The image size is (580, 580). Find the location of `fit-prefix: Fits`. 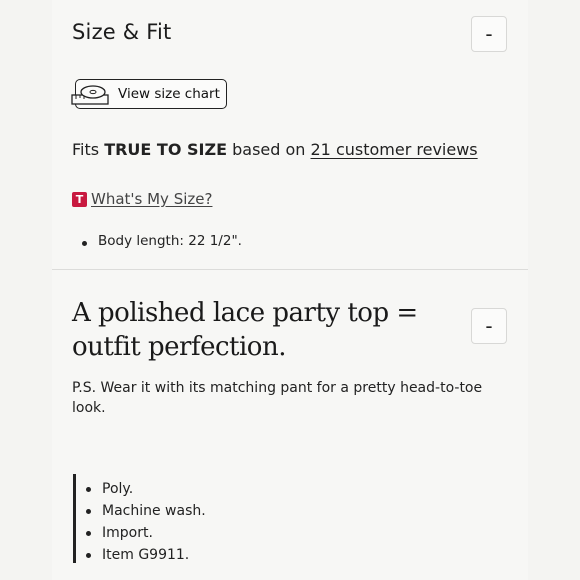

fit-prefix: Fits is located at coordinates (88, 149).